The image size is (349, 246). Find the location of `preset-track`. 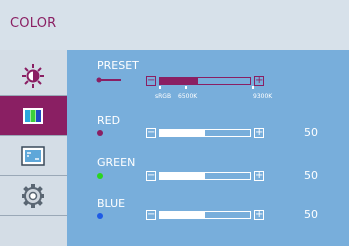

preset-track is located at coordinates (205, 81).